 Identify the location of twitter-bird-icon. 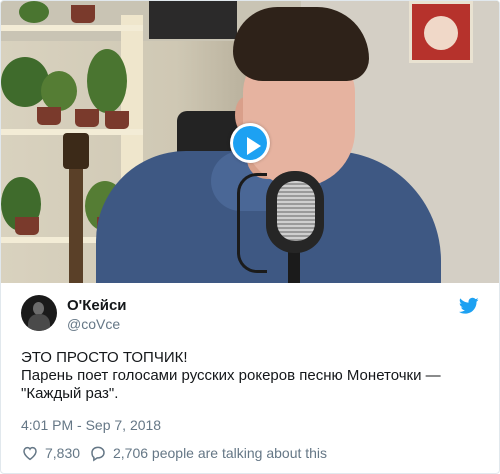
(469, 306).